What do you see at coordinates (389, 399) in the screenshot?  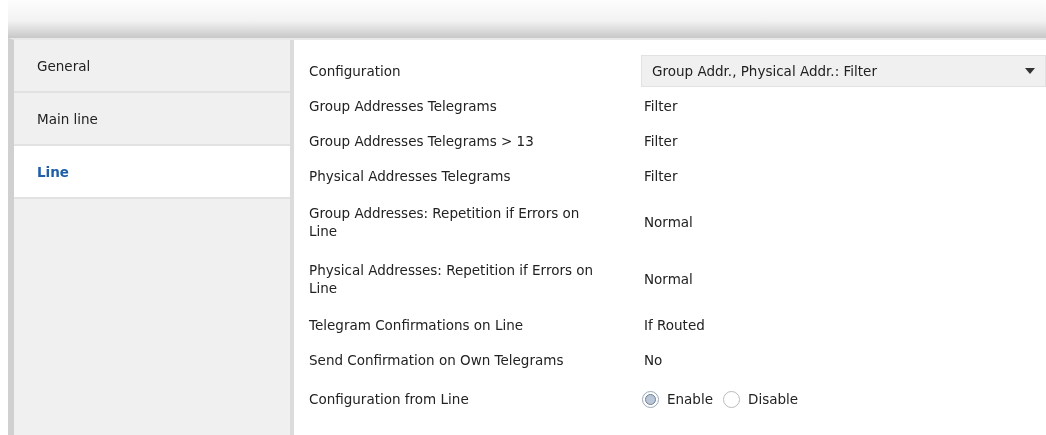 I see `parameter-label: Configuration from Line` at bounding box center [389, 399].